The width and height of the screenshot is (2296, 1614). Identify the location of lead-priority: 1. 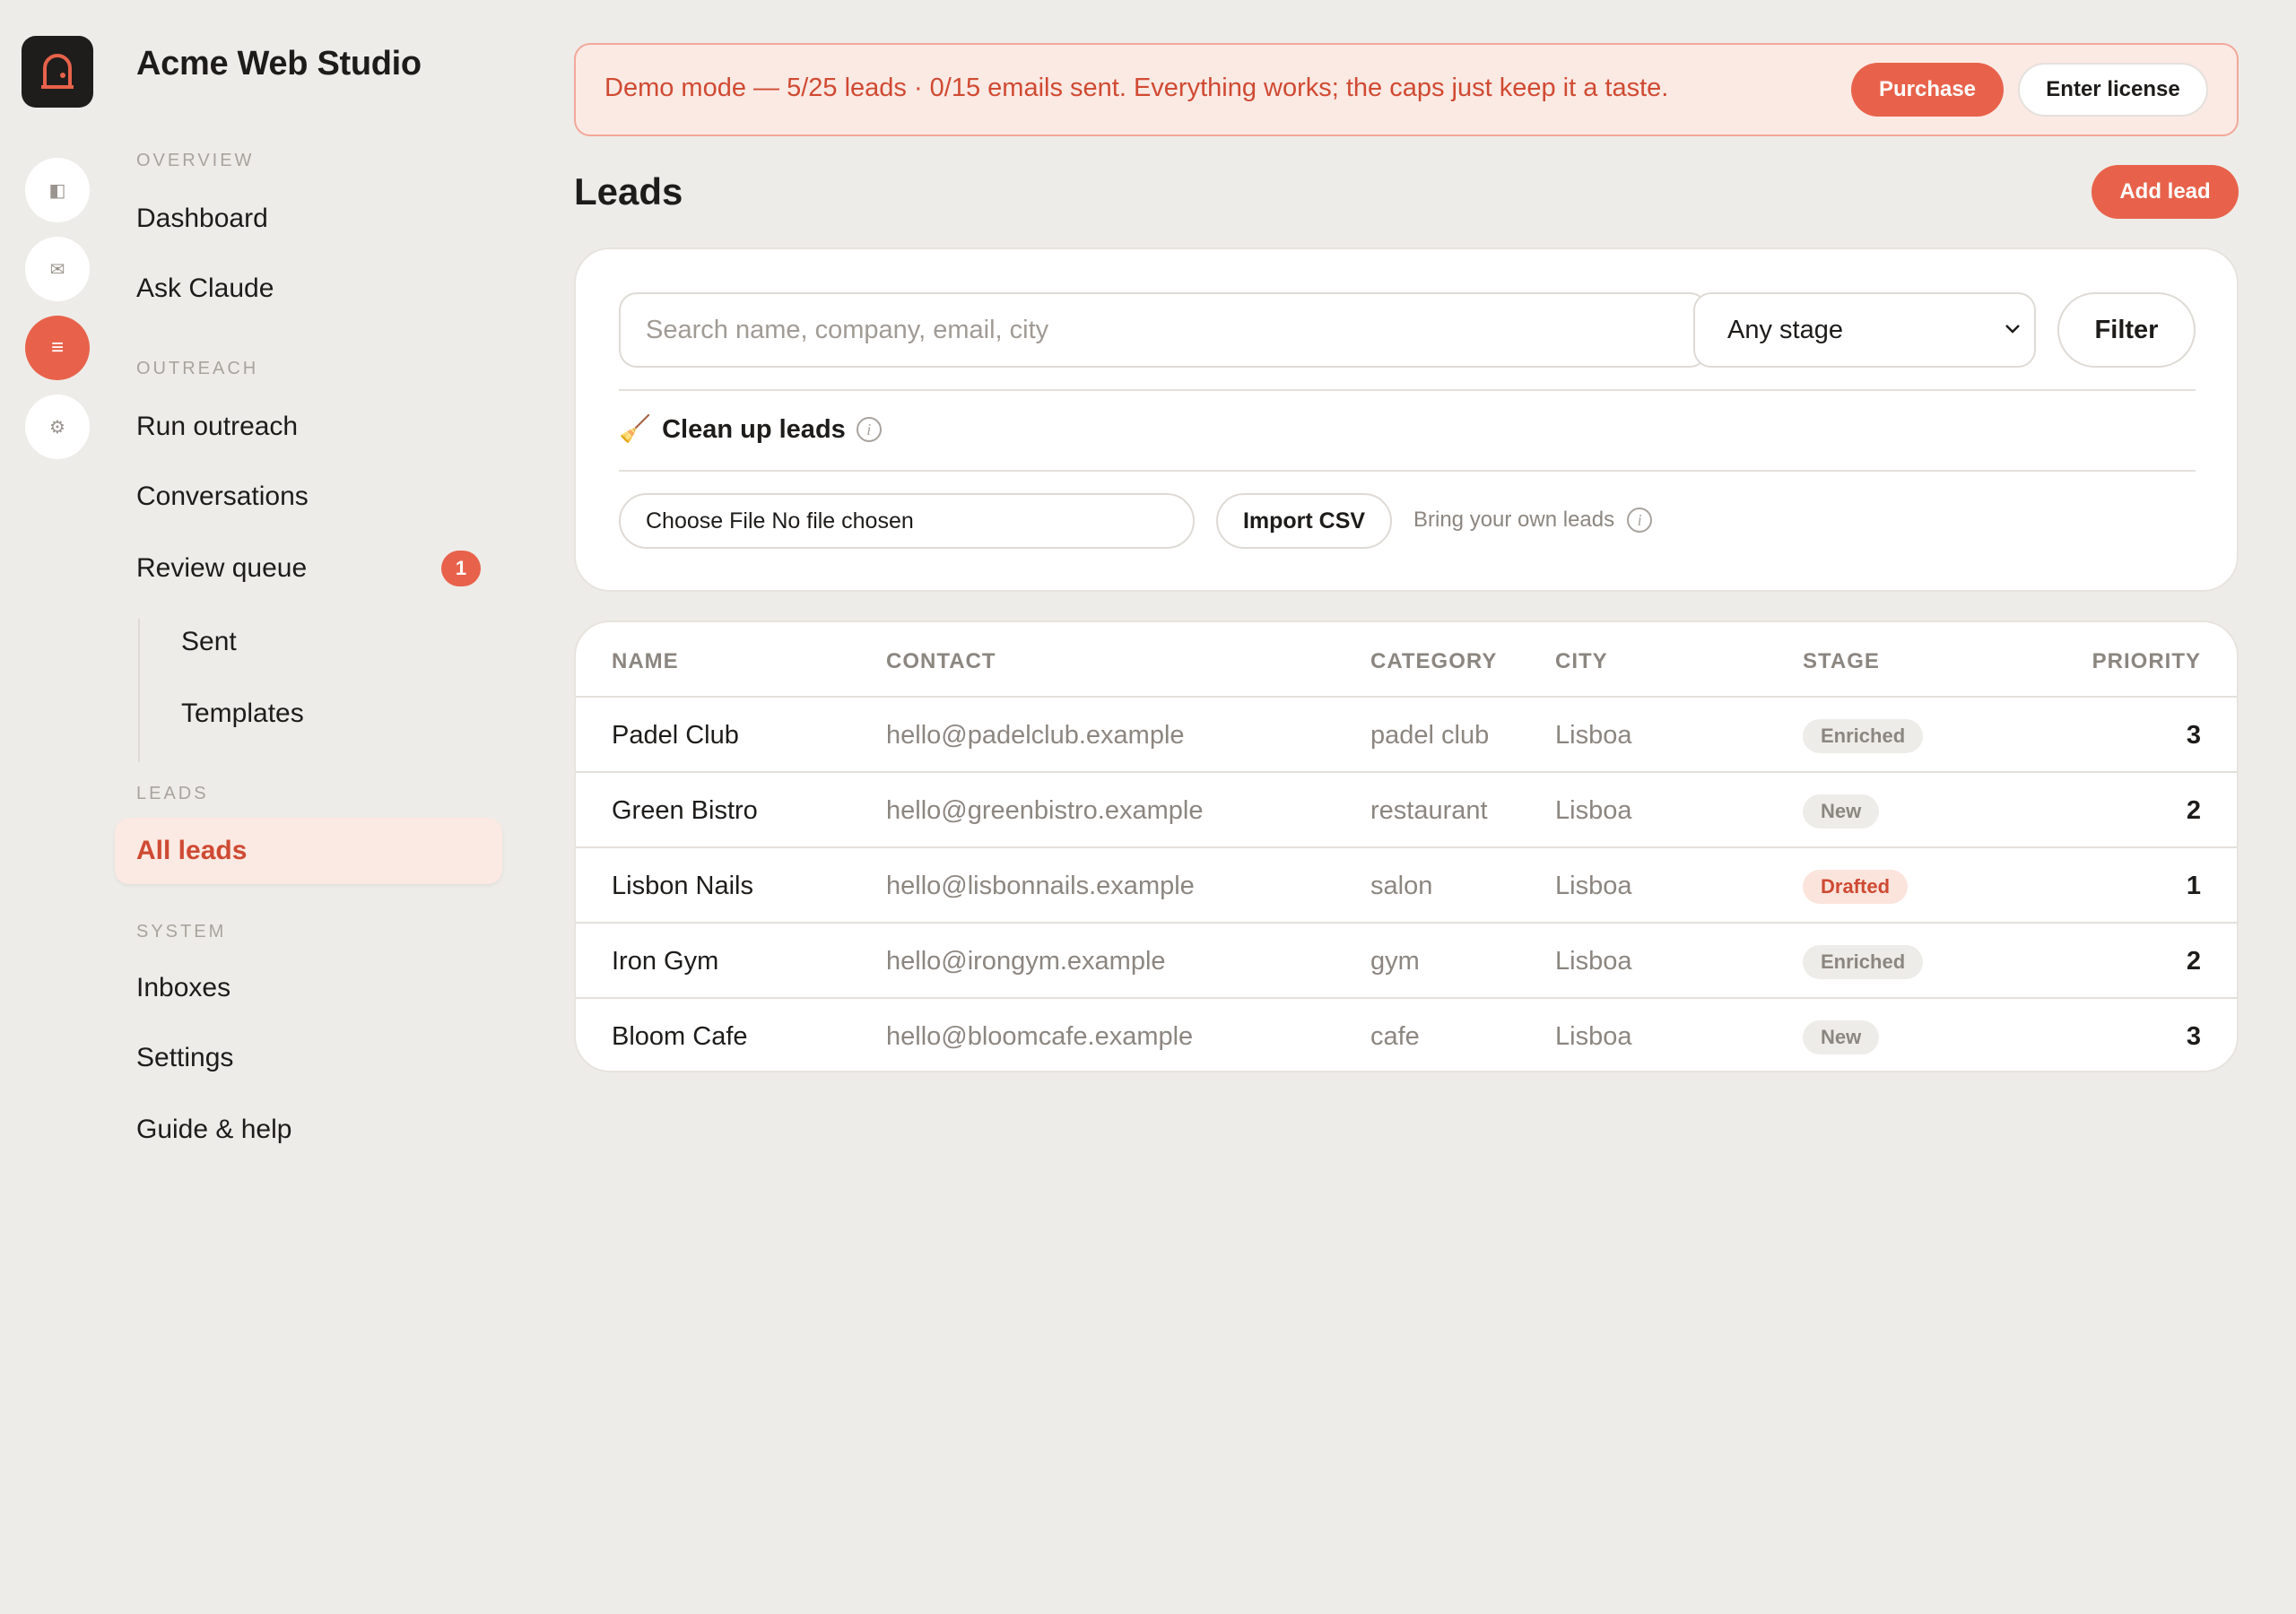
(2193, 886).